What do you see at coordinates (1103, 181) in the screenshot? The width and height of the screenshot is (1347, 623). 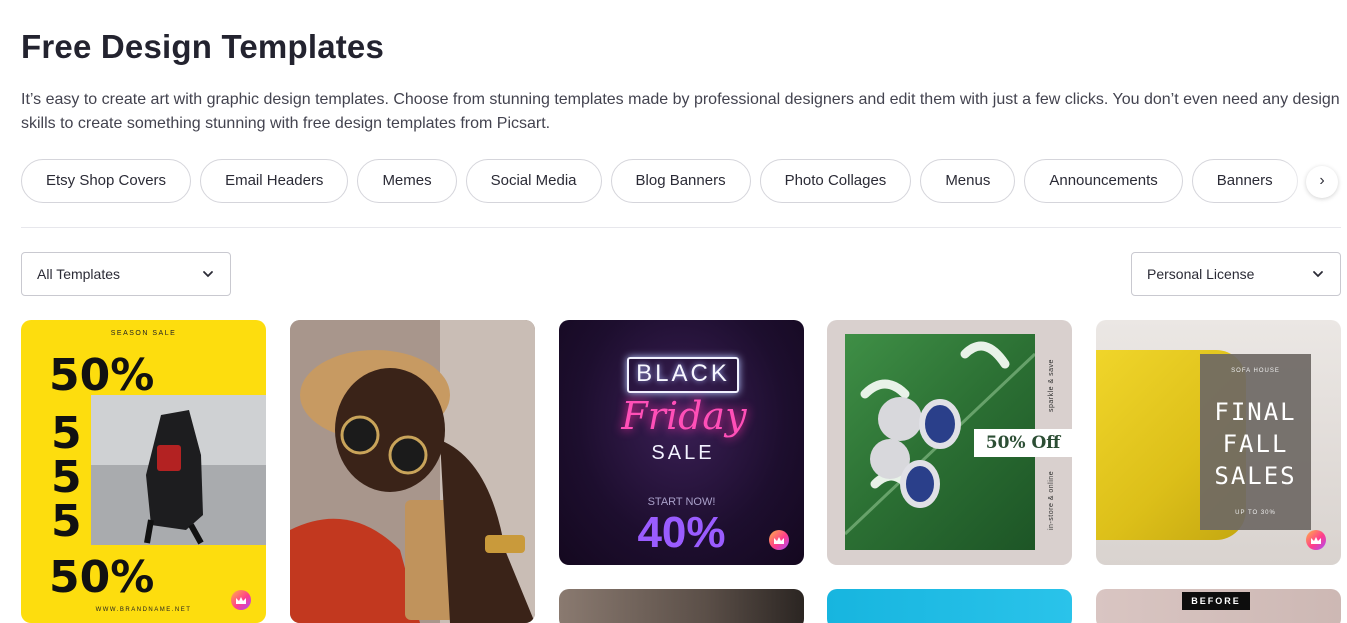 I see `chip-announcements: Announcements` at bounding box center [1103, 181].